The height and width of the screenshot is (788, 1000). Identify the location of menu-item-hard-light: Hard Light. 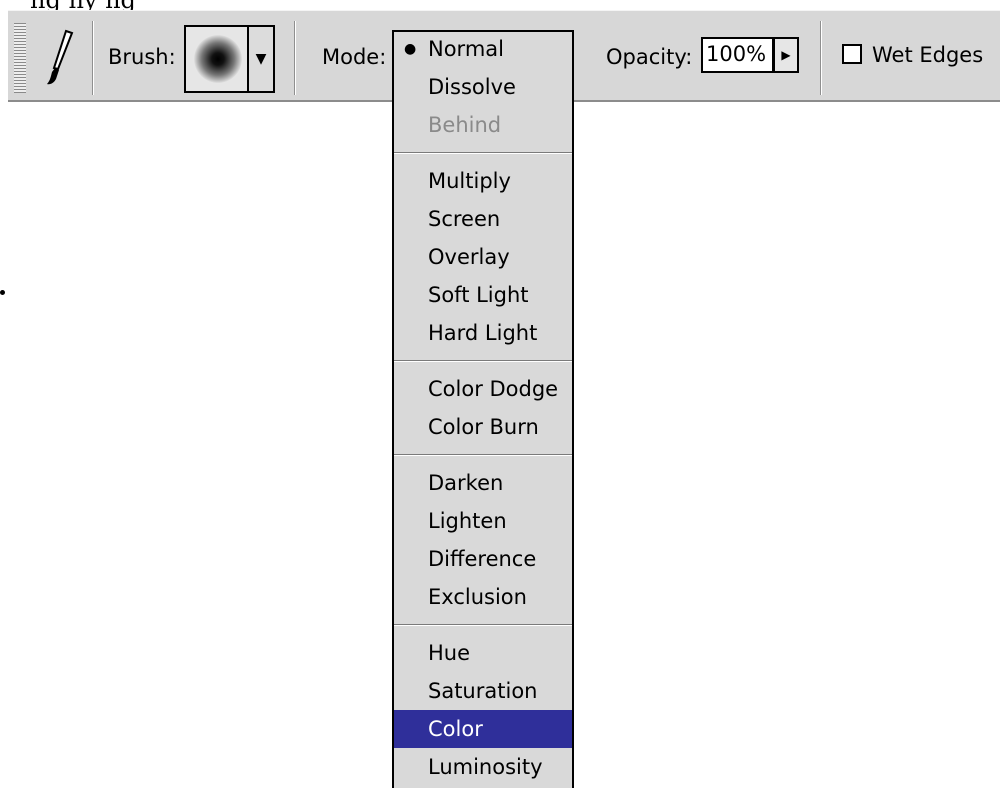
(483, 333).